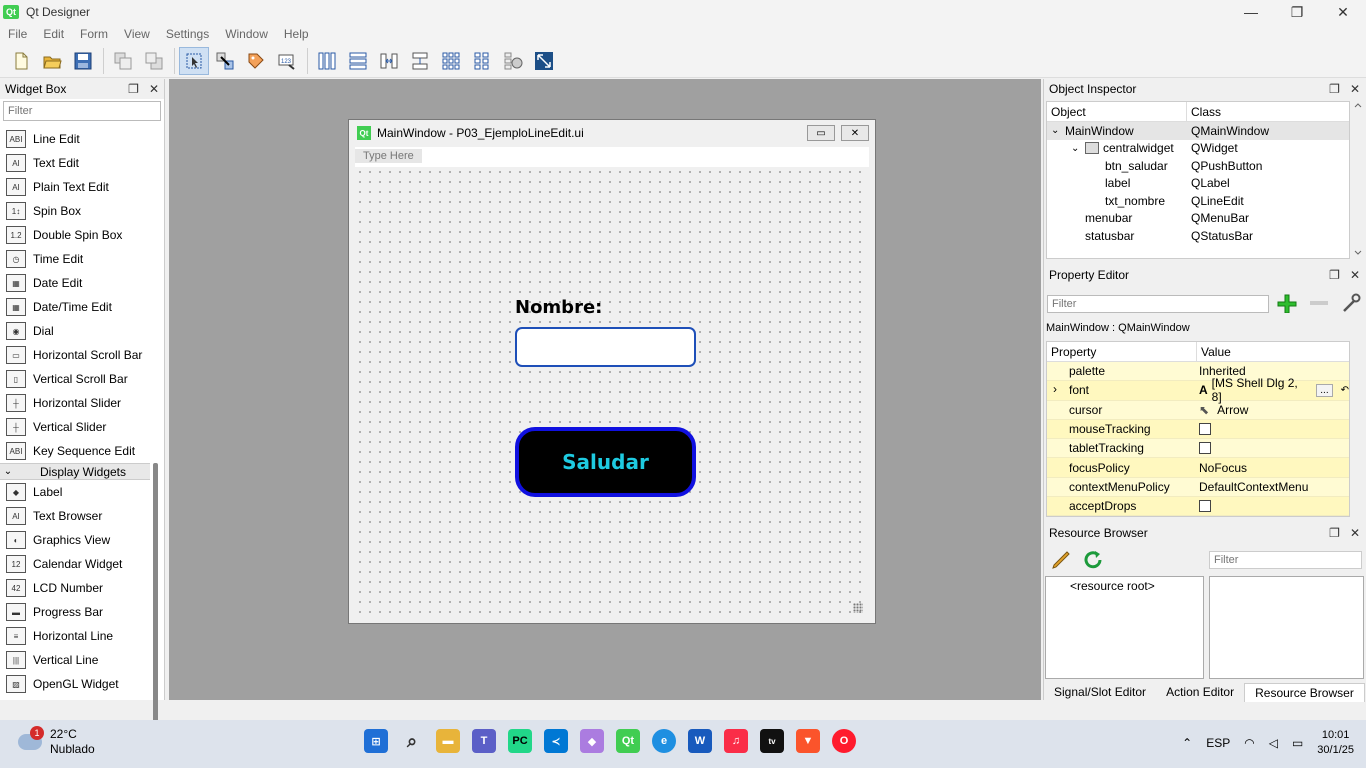 The width and height of the screenshot is (1366, 768). Describe the element at coordinates (75, 451) in the screenshot. I see `widget-item-key-sequence-edit: ABI Key Sequence Edit` at that location.